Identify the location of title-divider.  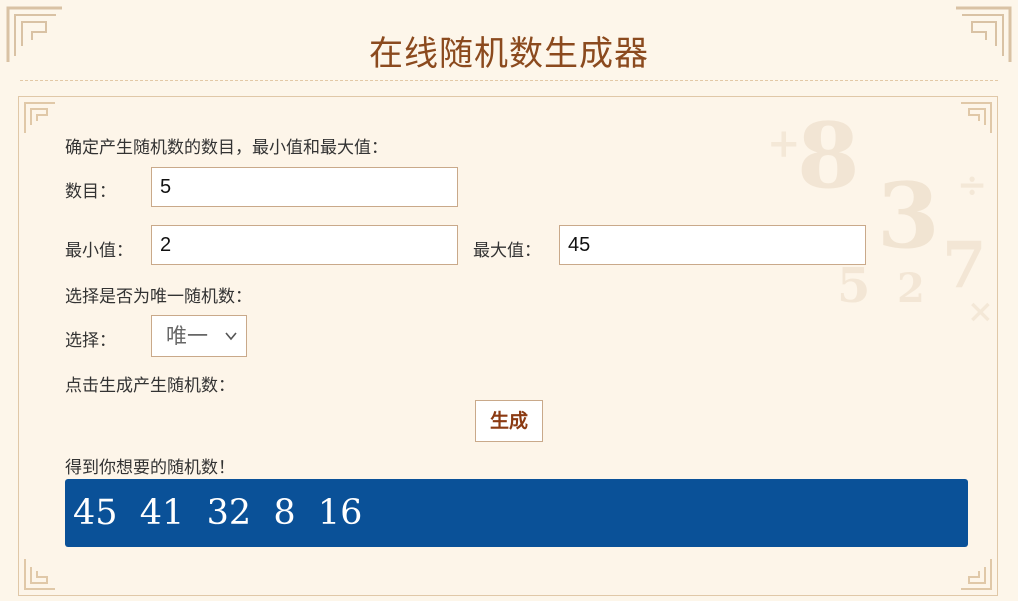
(509, 80).